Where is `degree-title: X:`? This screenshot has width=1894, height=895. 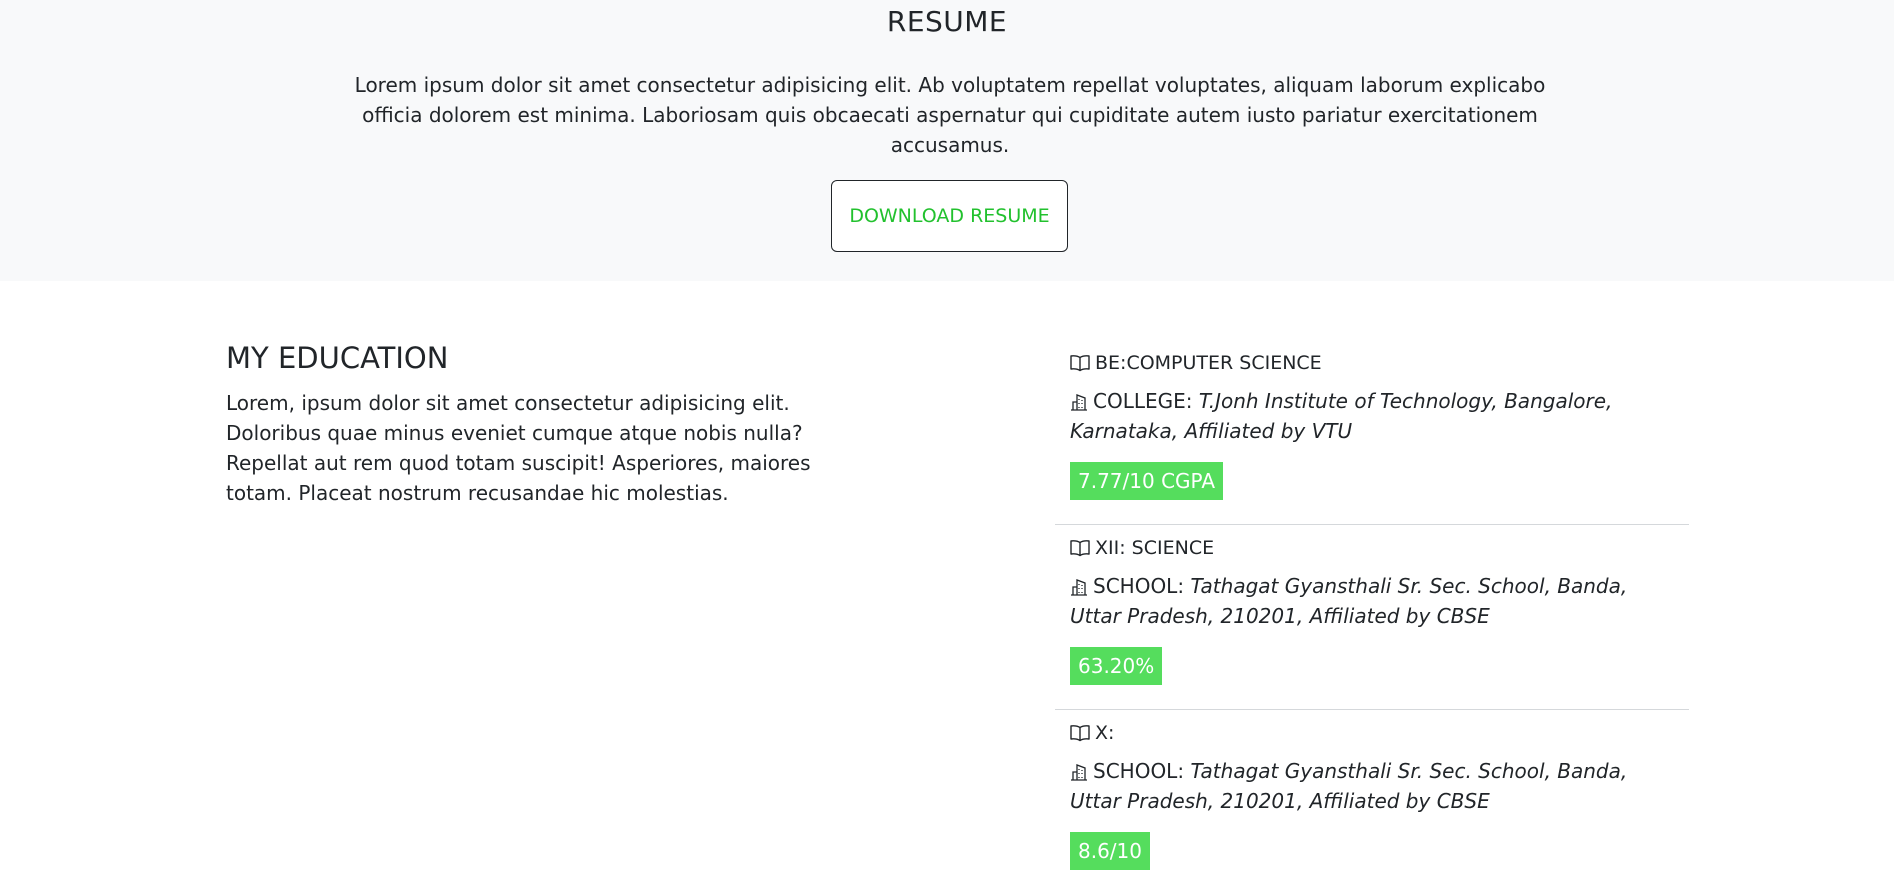
degree-title: X: is located at coordinates (1105, 733).